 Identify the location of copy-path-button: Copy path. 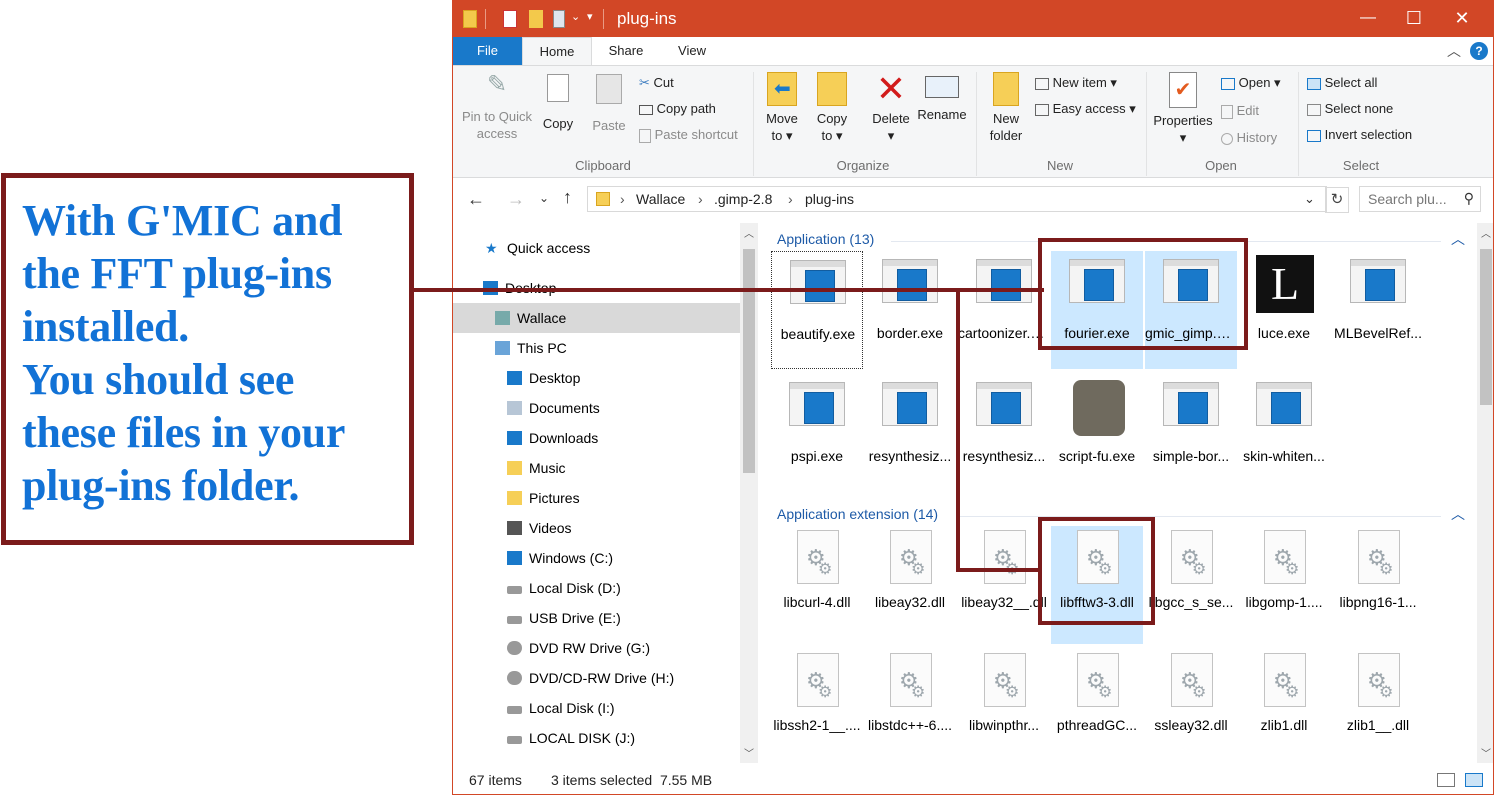
(677, 109).